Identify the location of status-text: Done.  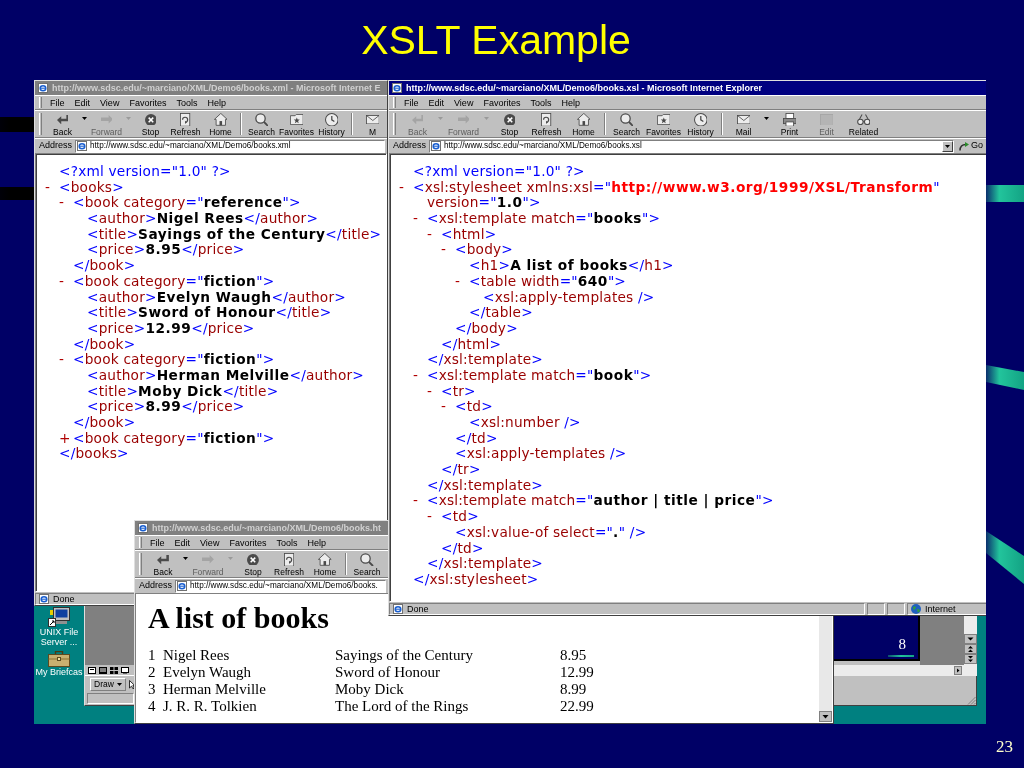
(64, 599).